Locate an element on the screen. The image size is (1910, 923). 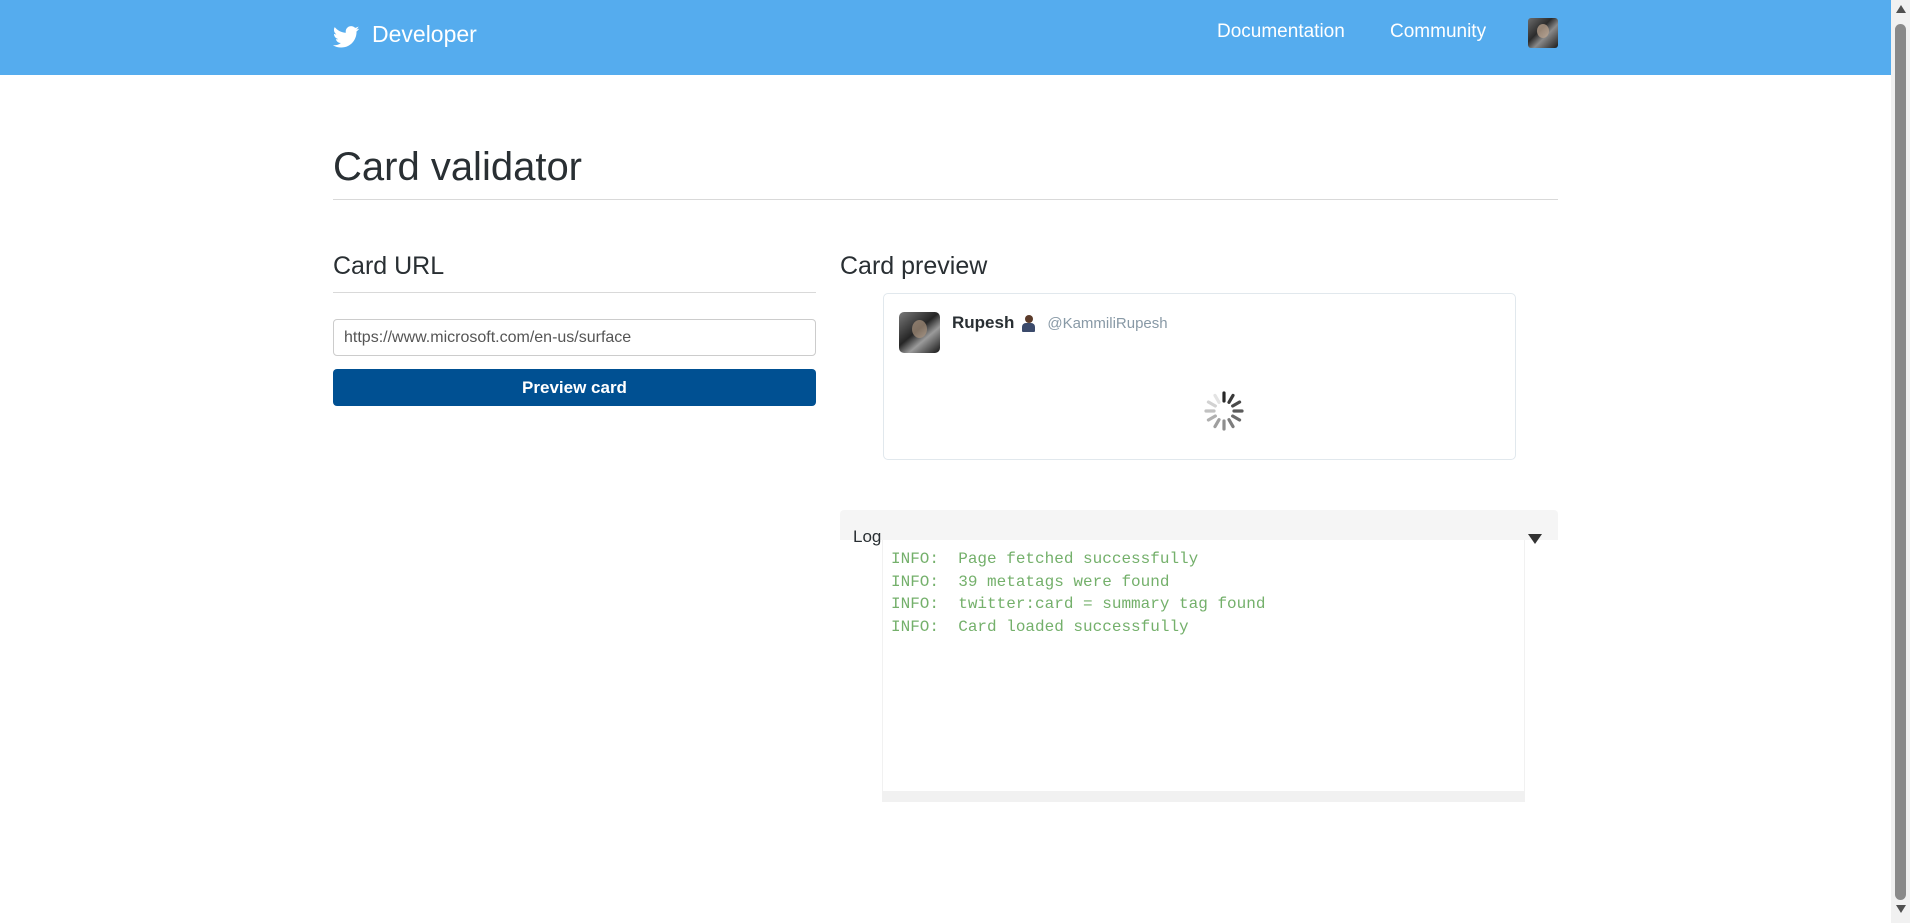
card-preview-heading: Card preview is located at coordinates (914, 266).